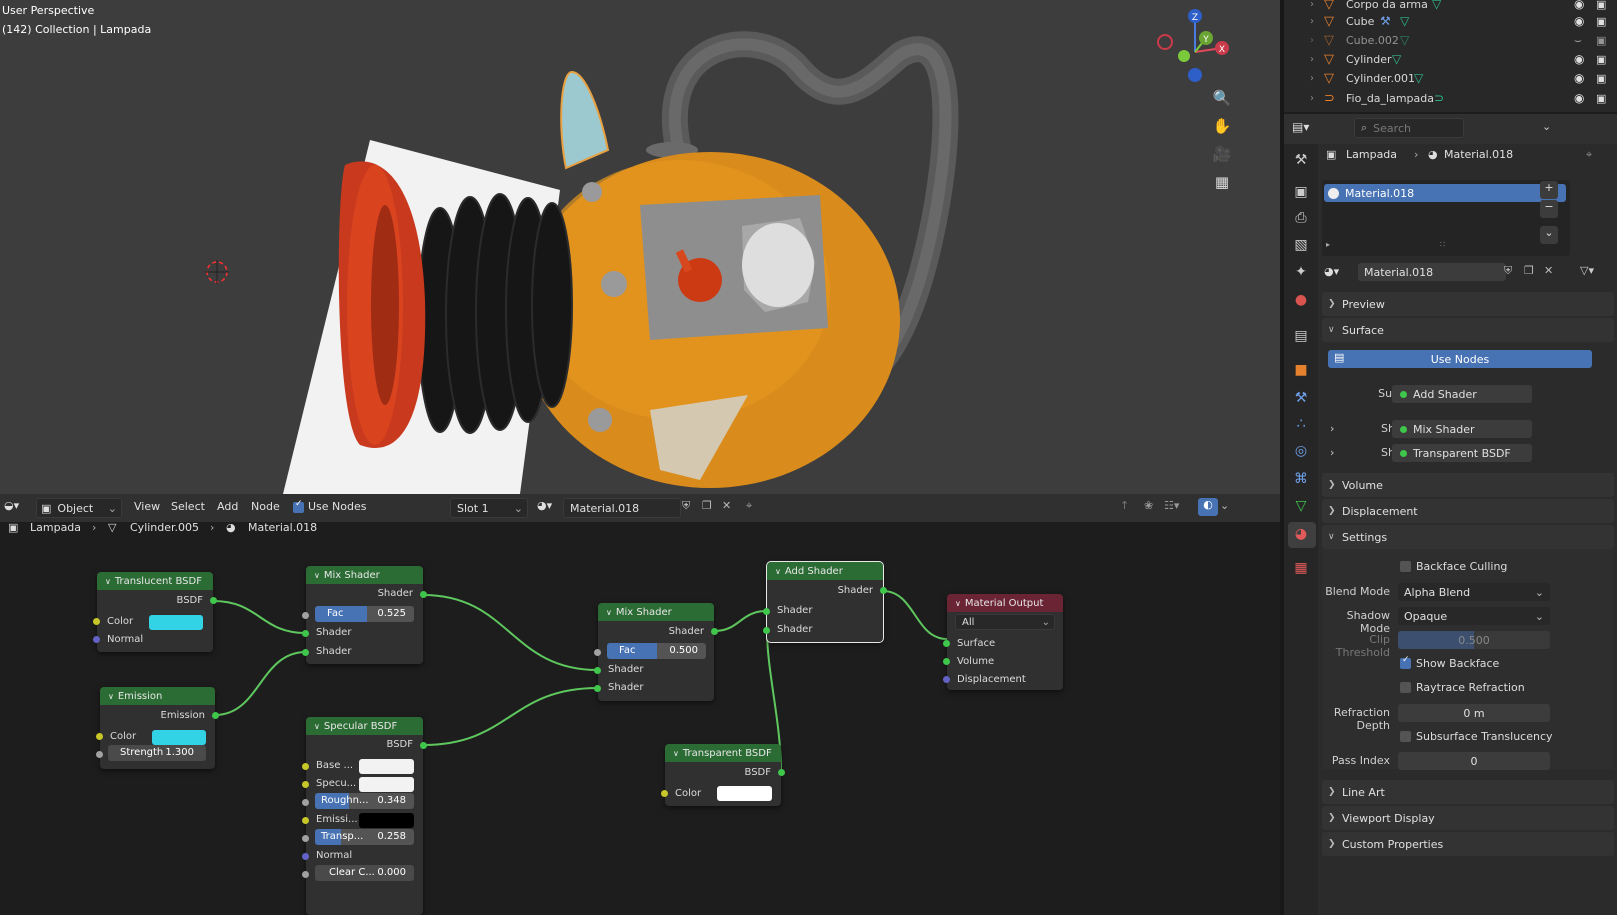 The height and width of the screenshot is (915, 1617). What do you see at coordinates (1446, 218) in the screenshot?
I see `material-slot-list: Material.018 ▸ ∷` at bounding box center [1446, 218].